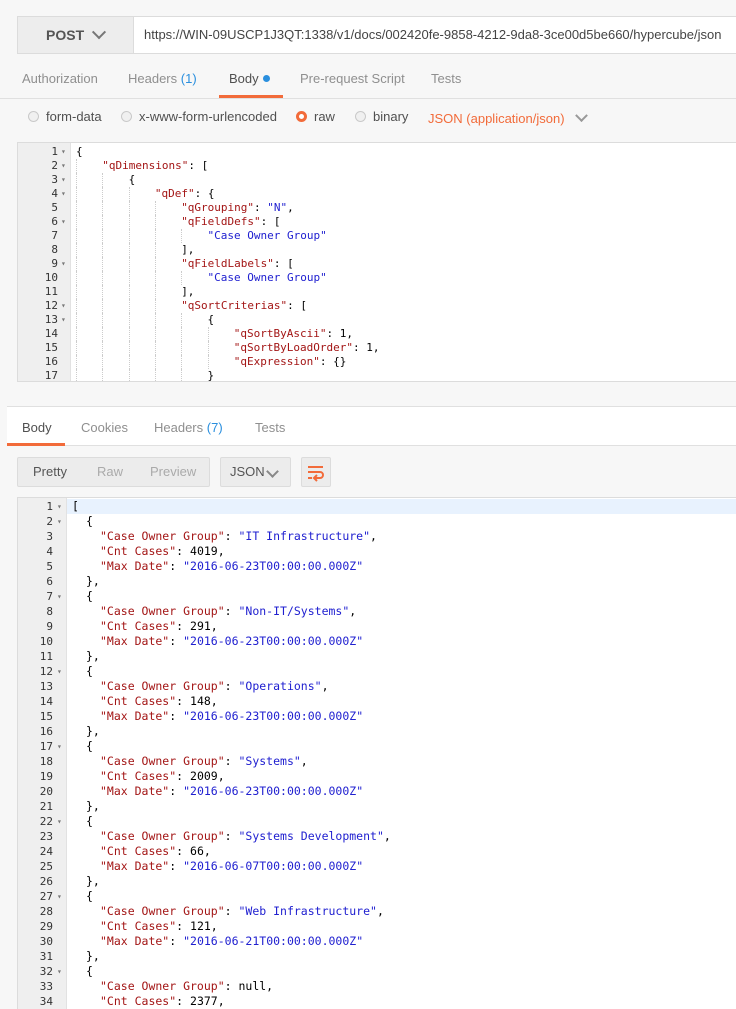 Image resolution: width=736 pixels, height=1009 pixels. I want to click on tab-headers: Headers (1), so click(162, 78).